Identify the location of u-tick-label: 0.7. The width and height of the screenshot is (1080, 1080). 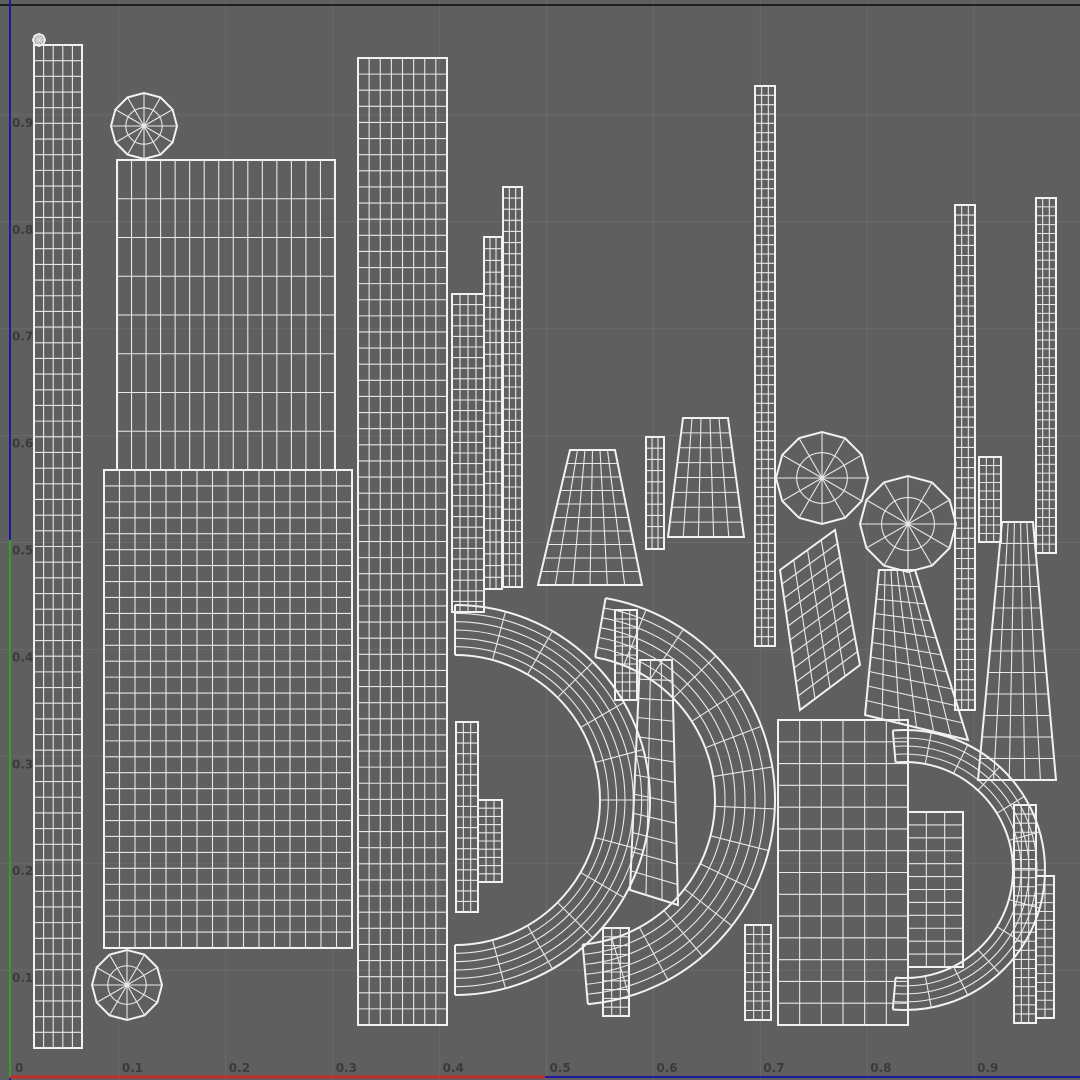
(773, 1068).